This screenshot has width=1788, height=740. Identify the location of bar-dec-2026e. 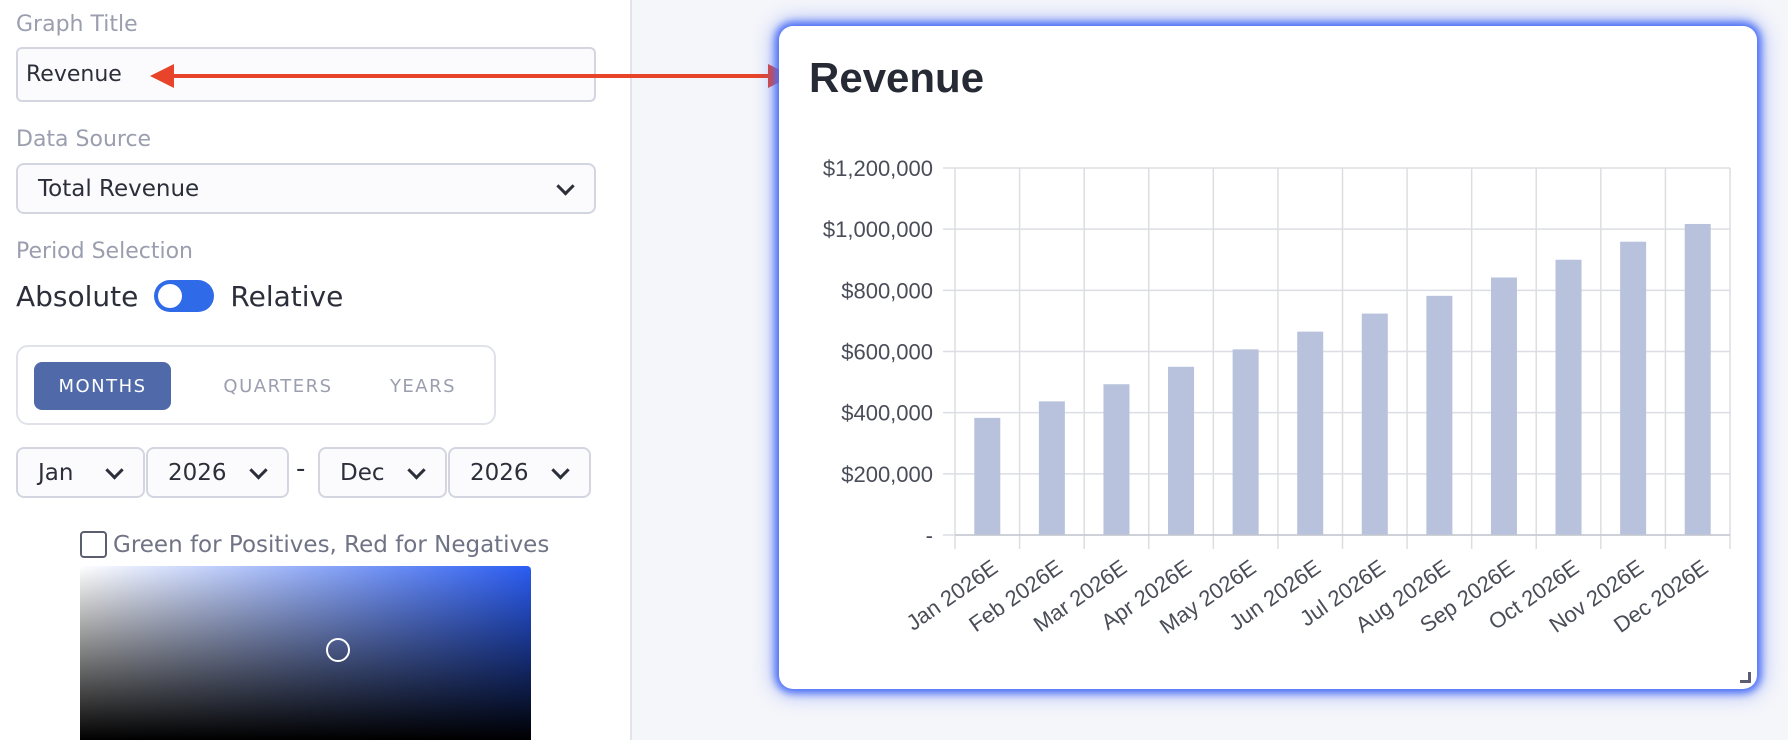
(1697, 379).